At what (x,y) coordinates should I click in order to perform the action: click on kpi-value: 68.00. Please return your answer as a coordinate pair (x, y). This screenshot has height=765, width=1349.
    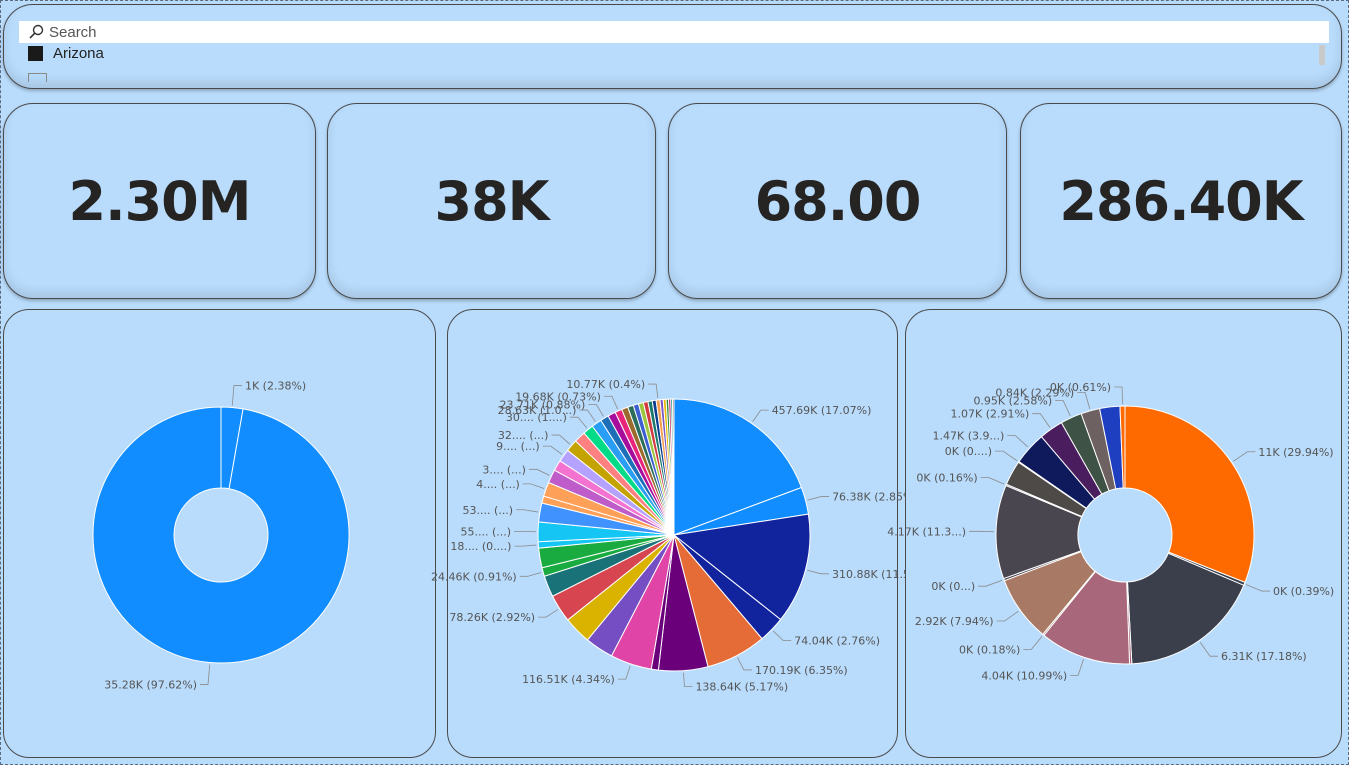
    Looking at the image, I should click on (838, 201).